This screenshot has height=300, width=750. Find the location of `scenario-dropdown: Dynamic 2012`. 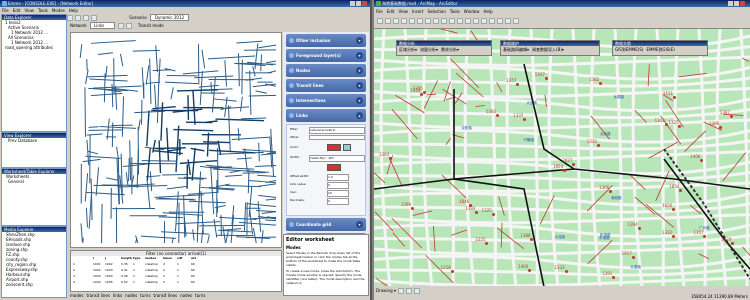

scenario-dropdown: Dynamic 2012 is located at coordinates (169, 17).